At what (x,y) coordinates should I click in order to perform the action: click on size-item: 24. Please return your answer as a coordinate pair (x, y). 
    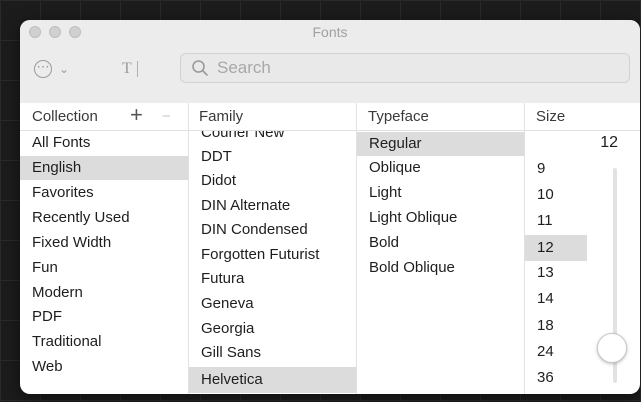
    Looking at the image, I should click on (556, 352).